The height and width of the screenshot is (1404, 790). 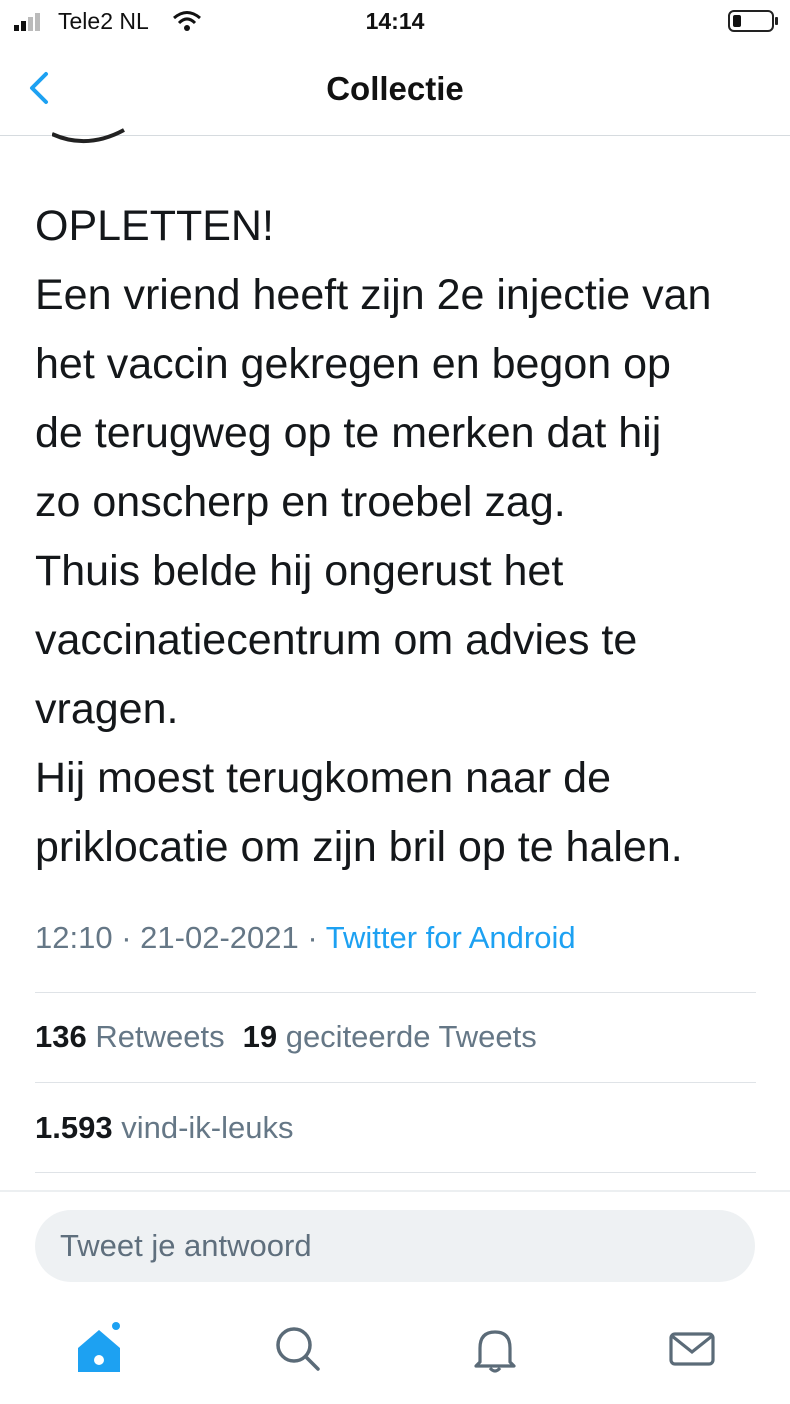 I want to click on retweet-stats: 136 Retweets 19 geciteerde Tweets, so click(x=286, y=1037).